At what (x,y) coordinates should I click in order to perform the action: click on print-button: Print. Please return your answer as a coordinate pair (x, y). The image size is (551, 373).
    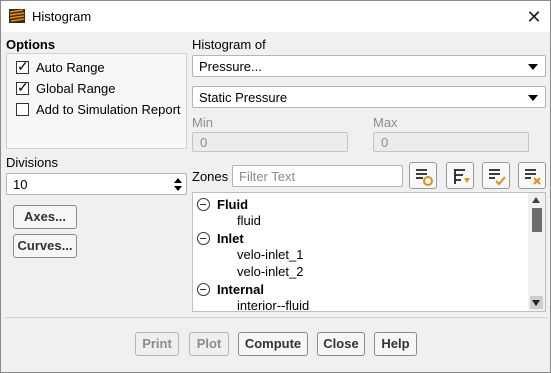
    Looking at the image, I should click on (157, 344).